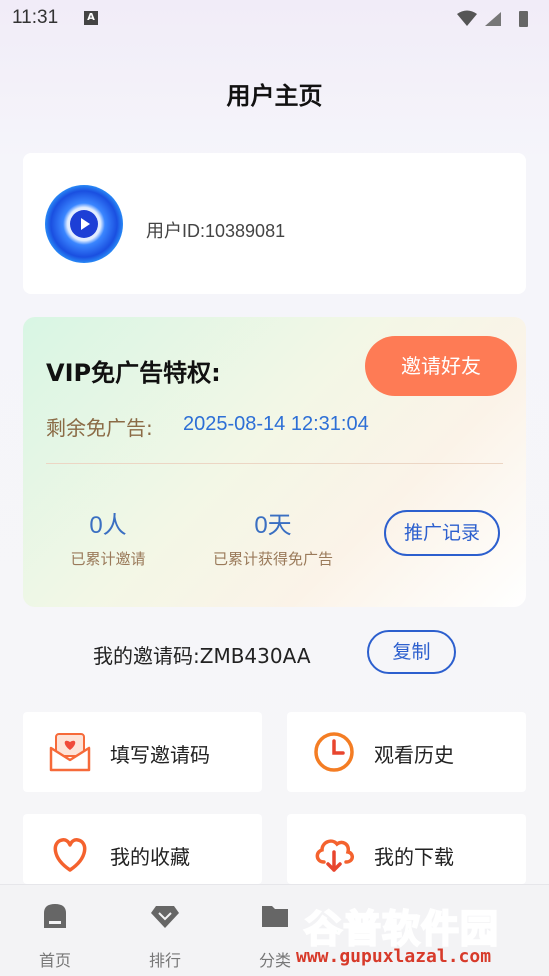 This screenshot has height=976, width=549. Describe the element at coordinates (276, 424) in the screenshot. I see `remain-value: 2025-08-14 12:31:04` at that location.